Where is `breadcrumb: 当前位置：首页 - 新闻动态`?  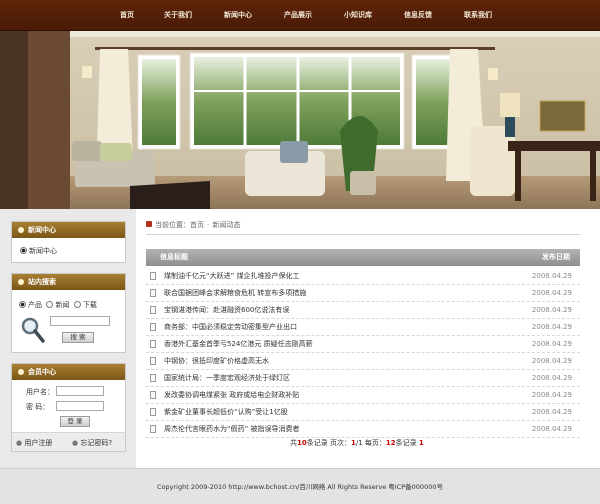
breadcrumb: 当前位置：首页 - 新闻动态 is located at coordinates (193, 225).